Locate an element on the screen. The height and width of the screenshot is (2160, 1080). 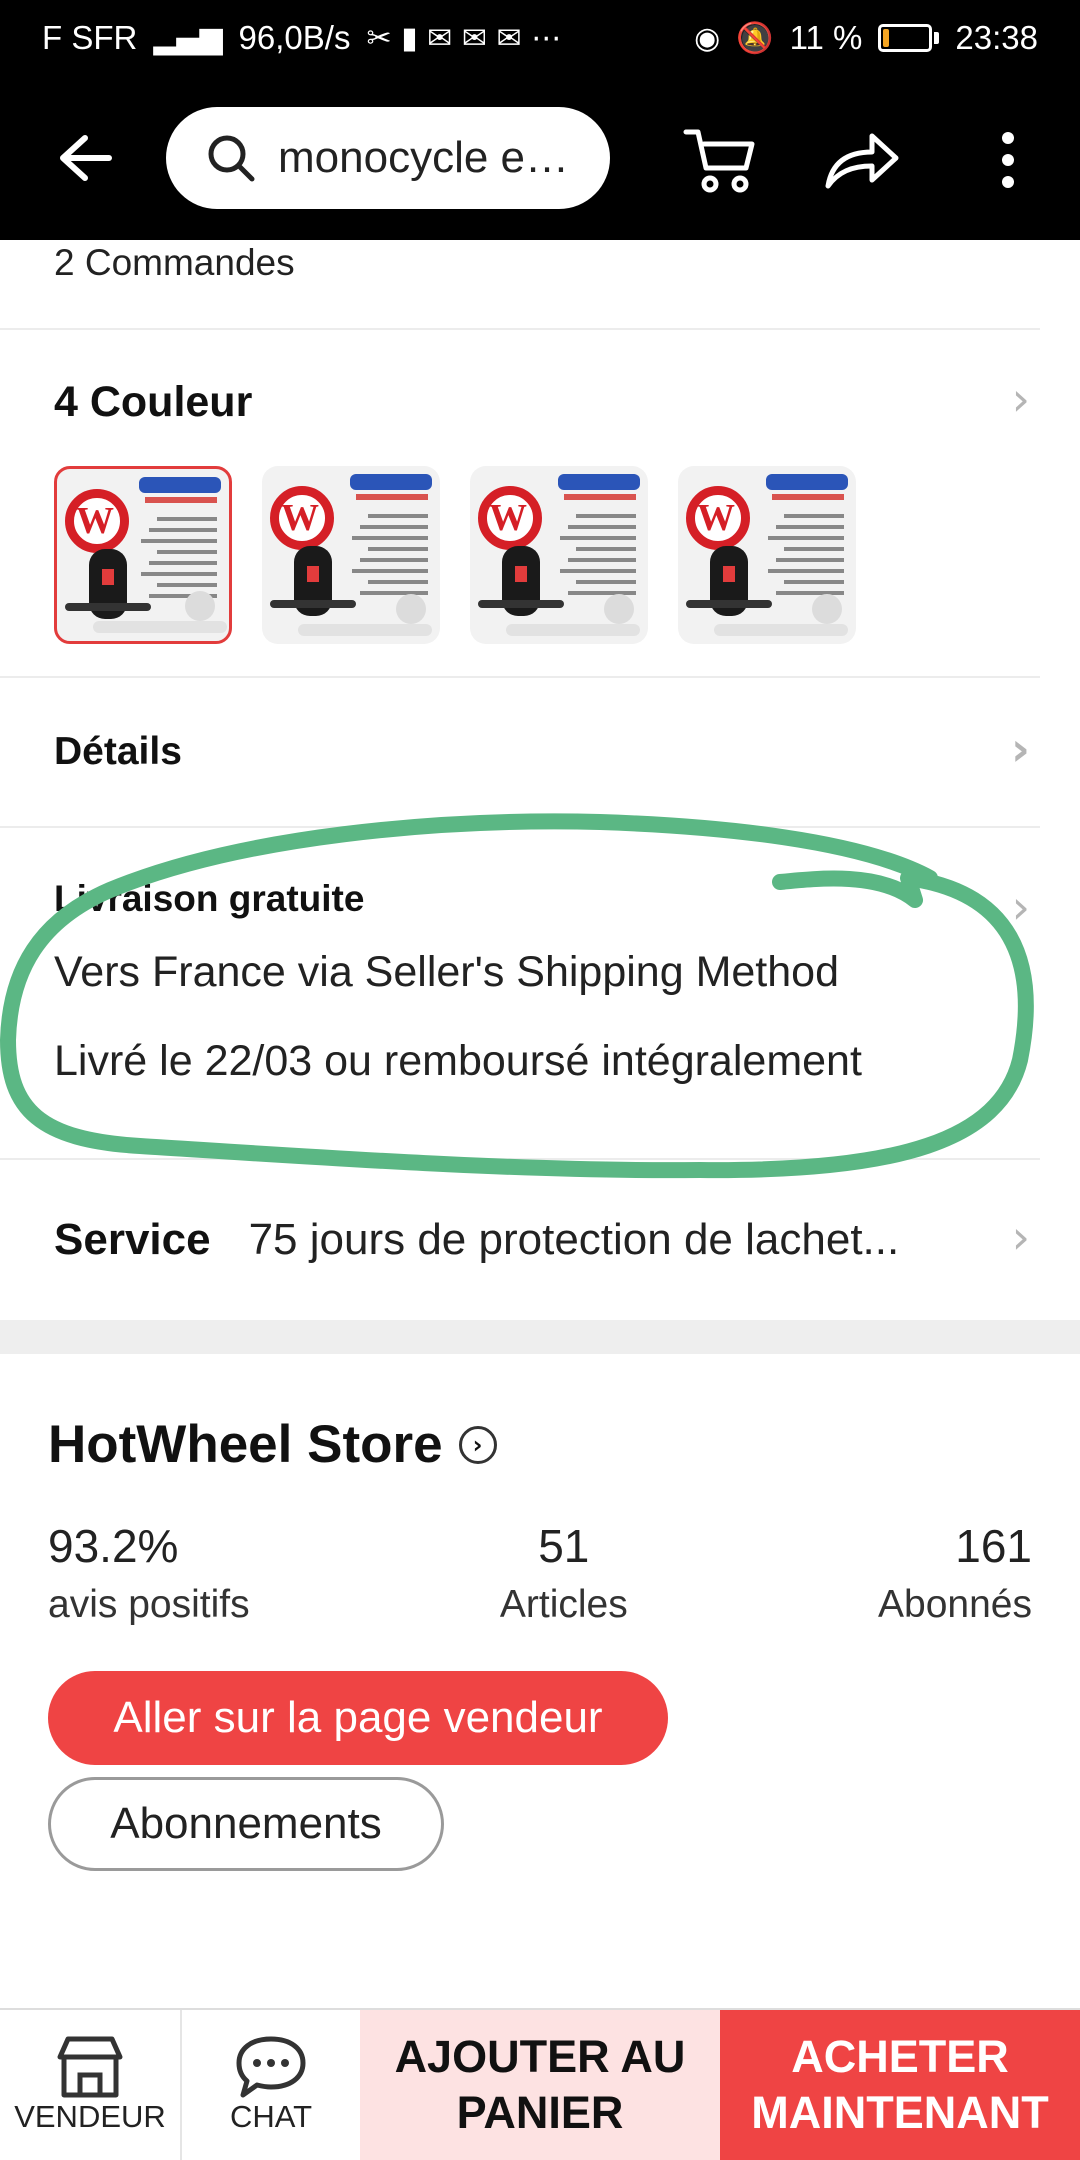
store-stat: 51 Articles is located at coordinates (564, 1573).